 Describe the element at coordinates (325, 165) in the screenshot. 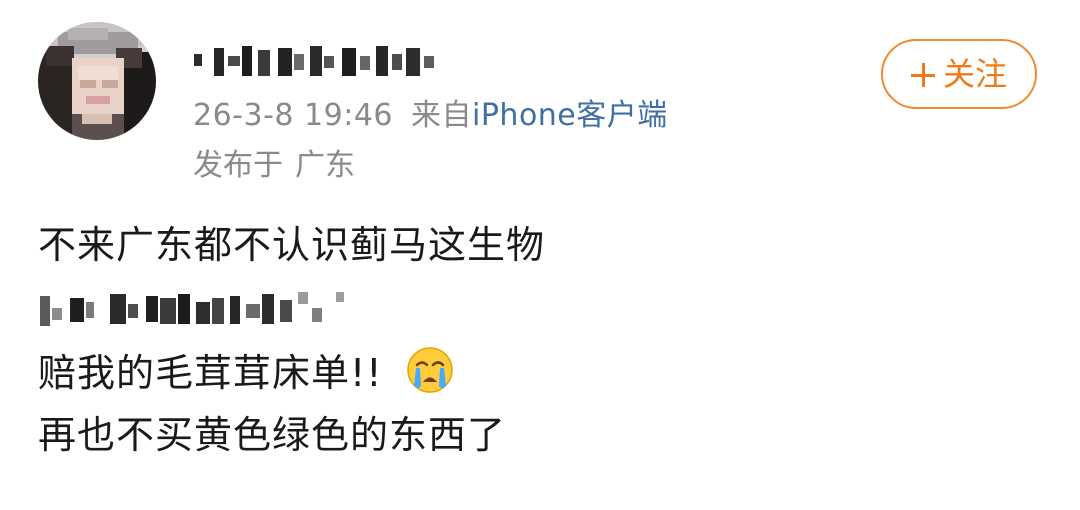

I see `location-place: 广东` at that location.